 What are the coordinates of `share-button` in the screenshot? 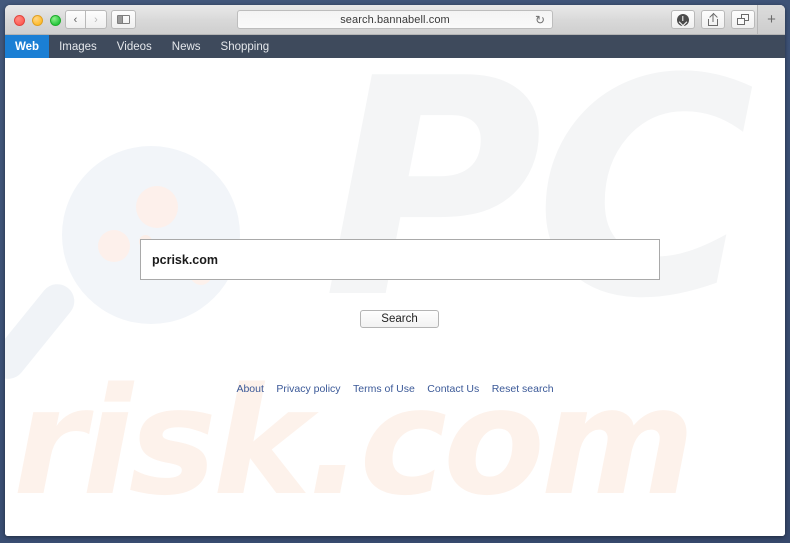 It's located at (713, 19).